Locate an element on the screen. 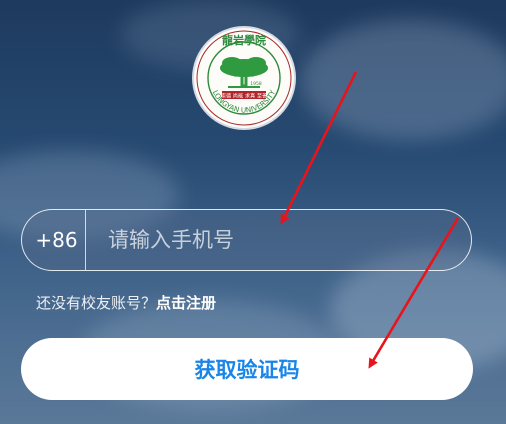  logo-motto: 崇德 尚能 求真 至善 is located at coordinates (244, 96).